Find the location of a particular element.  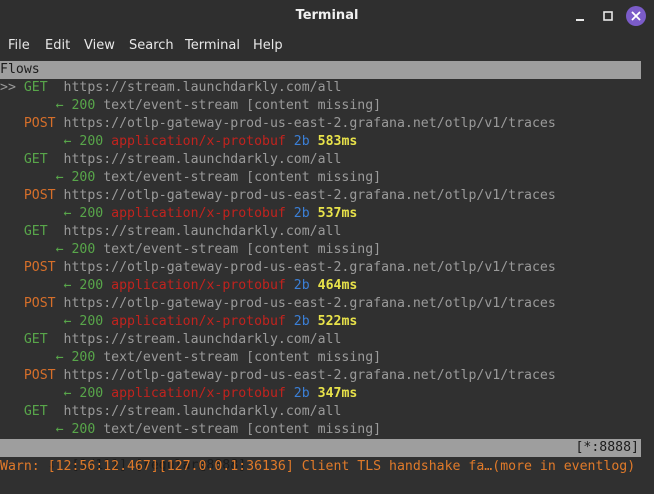

response-duration: 464ms is located at coordinates (337, 285).